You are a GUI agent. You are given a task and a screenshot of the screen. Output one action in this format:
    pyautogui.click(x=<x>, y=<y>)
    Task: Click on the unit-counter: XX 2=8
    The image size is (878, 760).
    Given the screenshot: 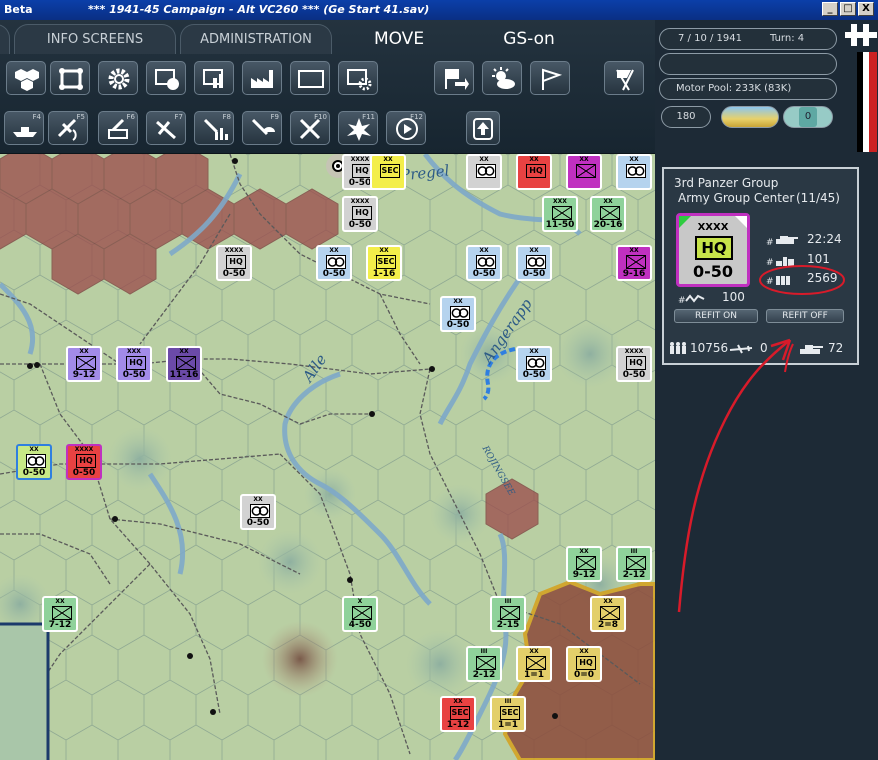 What is the action you would take?
    pyautogui.click(x=608, y=614)
    